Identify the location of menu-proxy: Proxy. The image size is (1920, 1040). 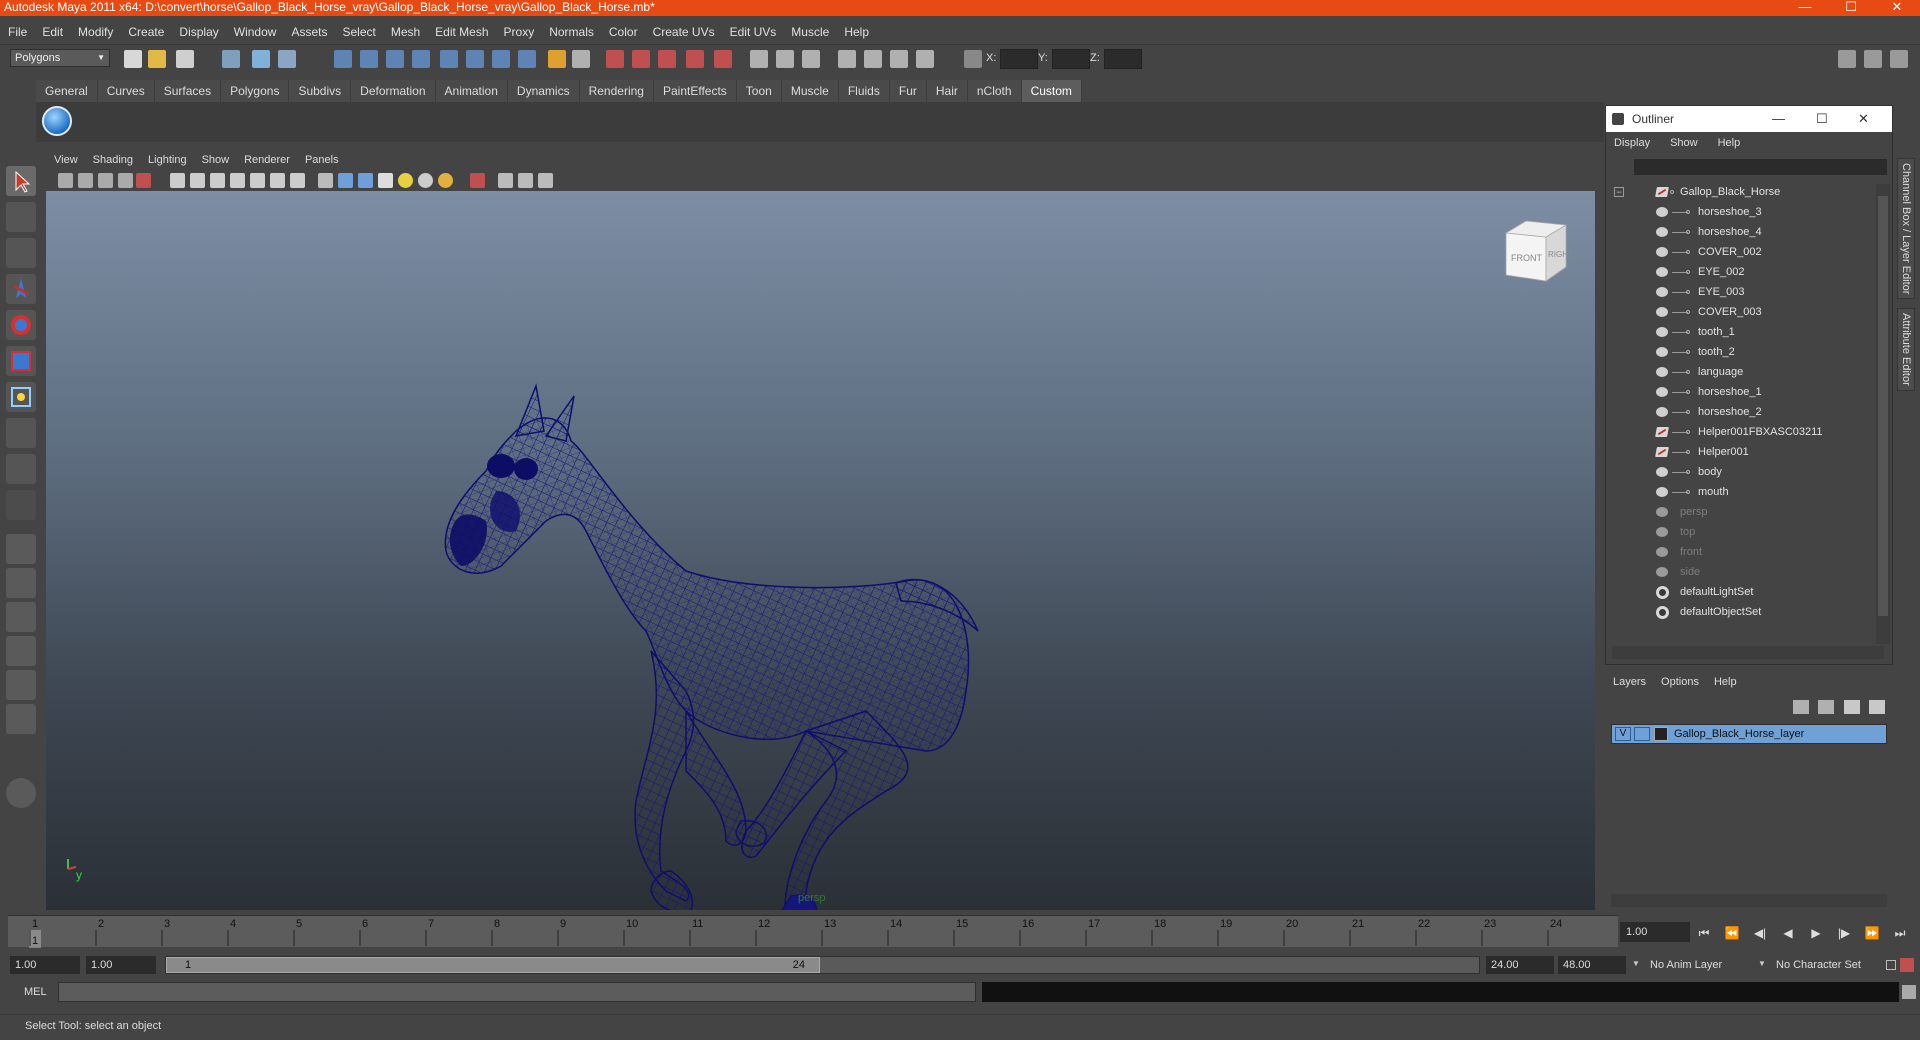
(519, 32).